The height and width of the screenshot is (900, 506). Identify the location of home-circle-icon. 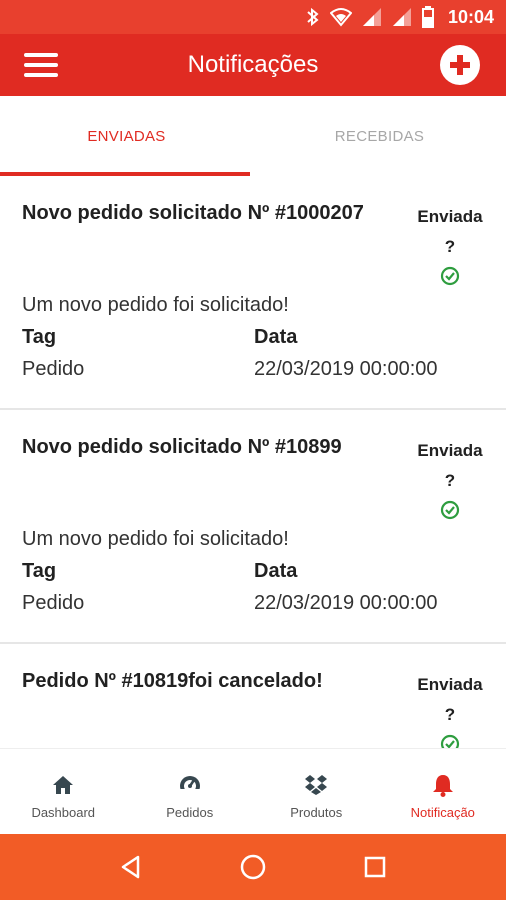
(253, 867).